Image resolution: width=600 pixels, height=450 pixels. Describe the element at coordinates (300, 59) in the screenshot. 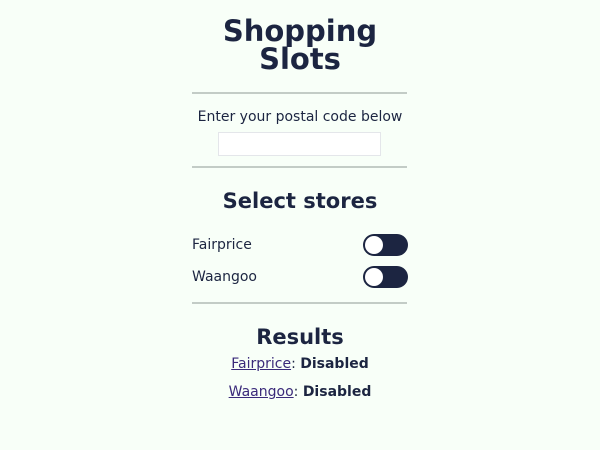

I see `page-title-line2: Slots` at that location.